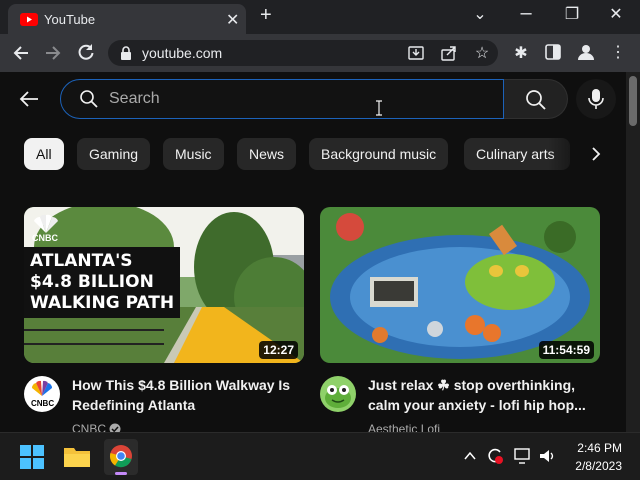 This screenshot has height=480, width=640. What do you see at coordinates (482, 53) in the screenshot?
I see `bookmark-star-icon: ☆` at bounding box center [482, 53].